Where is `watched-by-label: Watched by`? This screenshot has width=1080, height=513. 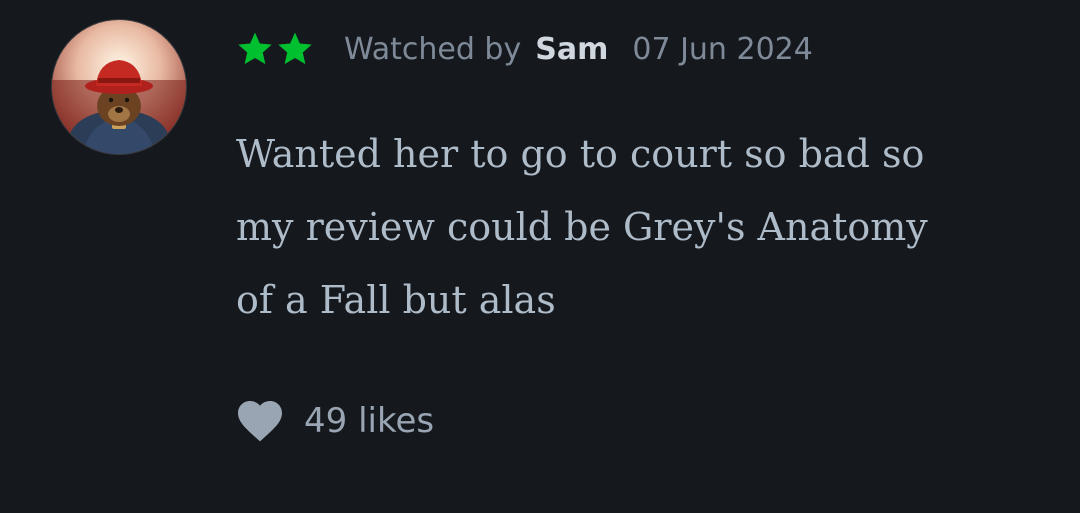
watched-by-label: Watched by is located at coordinates (433, 49).